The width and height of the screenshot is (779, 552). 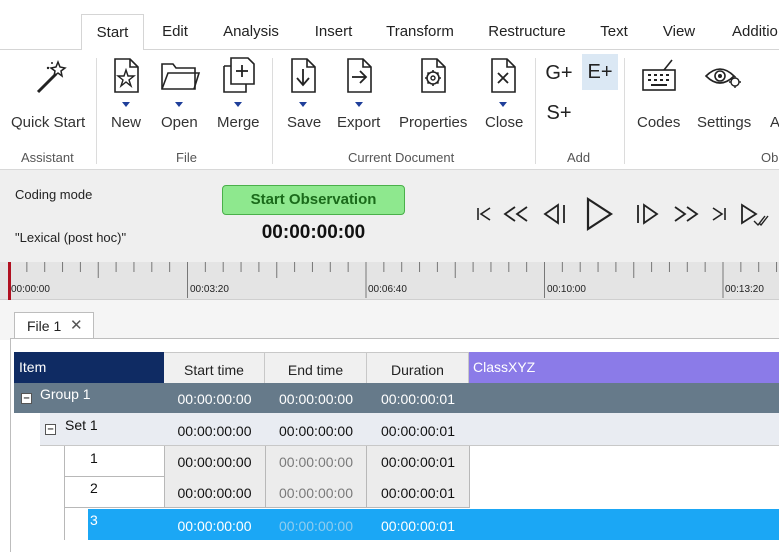 I want to click on skip-to-start-icon, so click(x=484, y=214).